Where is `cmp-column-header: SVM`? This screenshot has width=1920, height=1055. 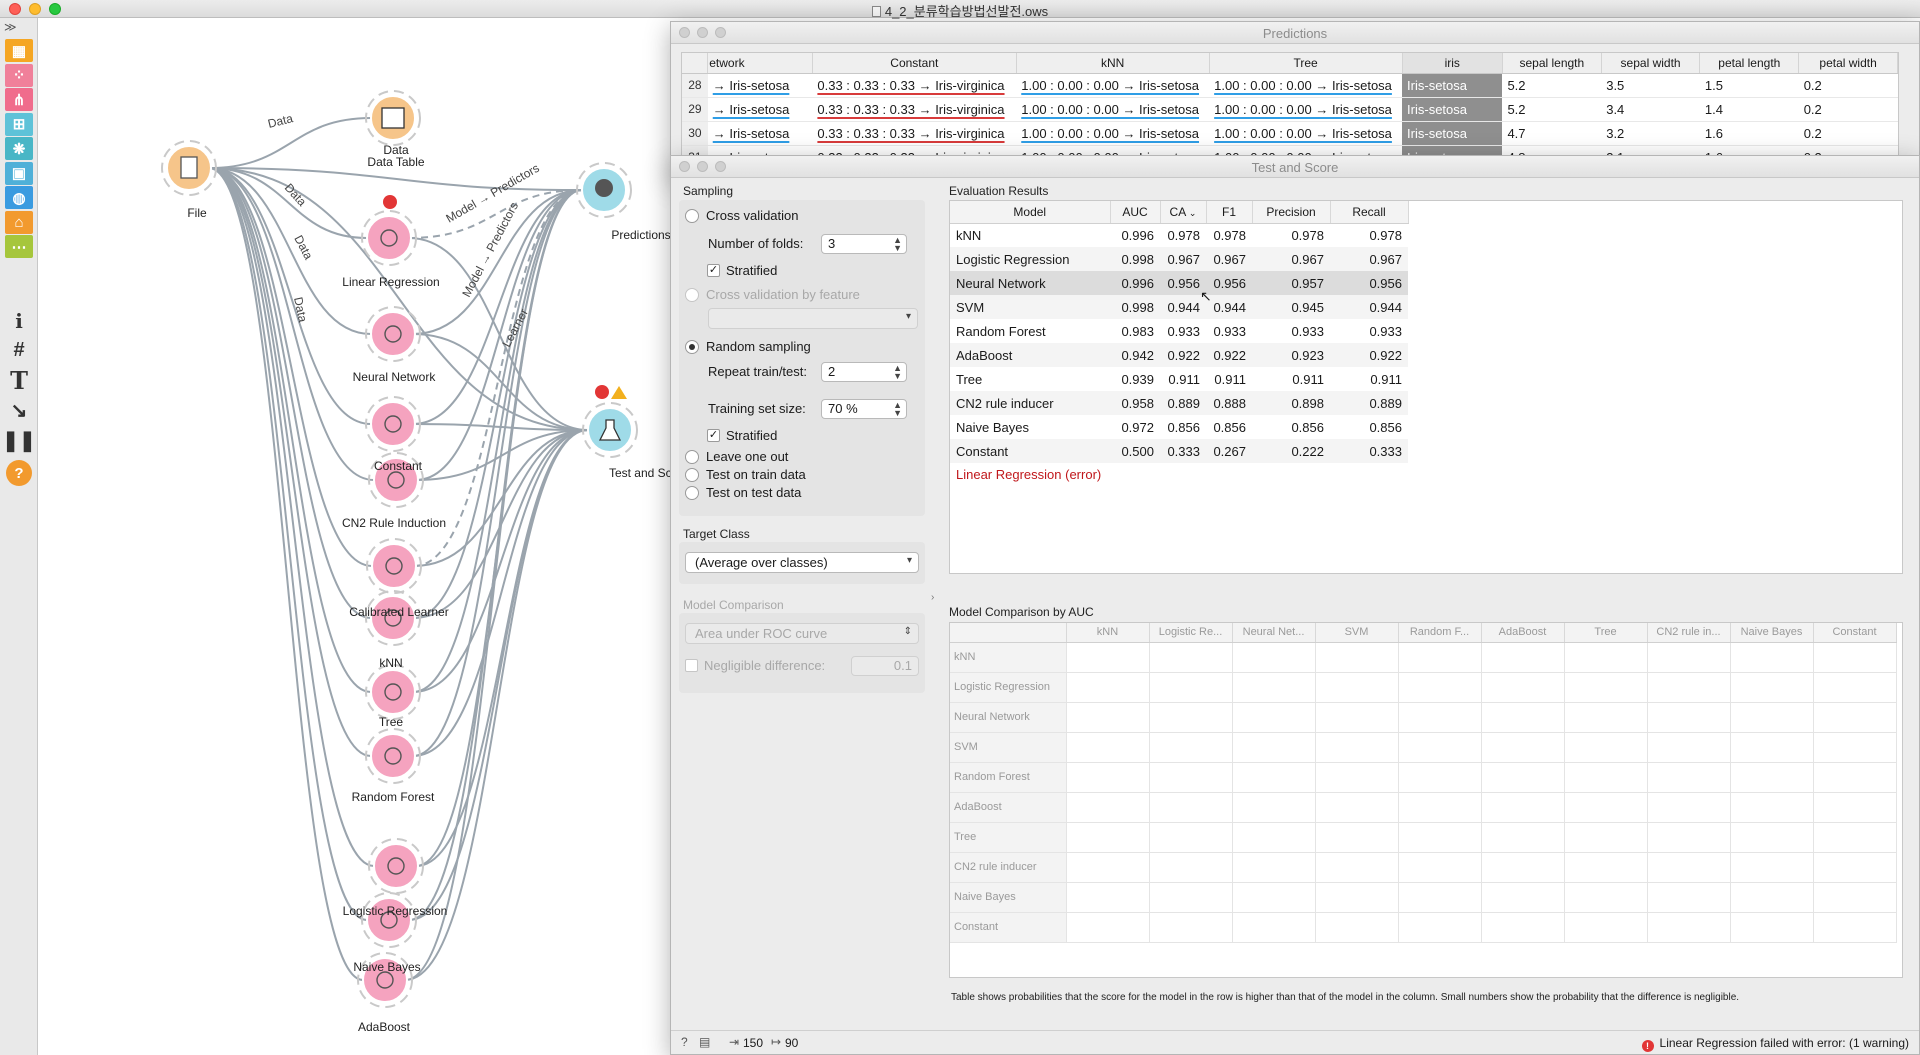
cmp-column-header: SVM is located at coordinates (1357, 633).